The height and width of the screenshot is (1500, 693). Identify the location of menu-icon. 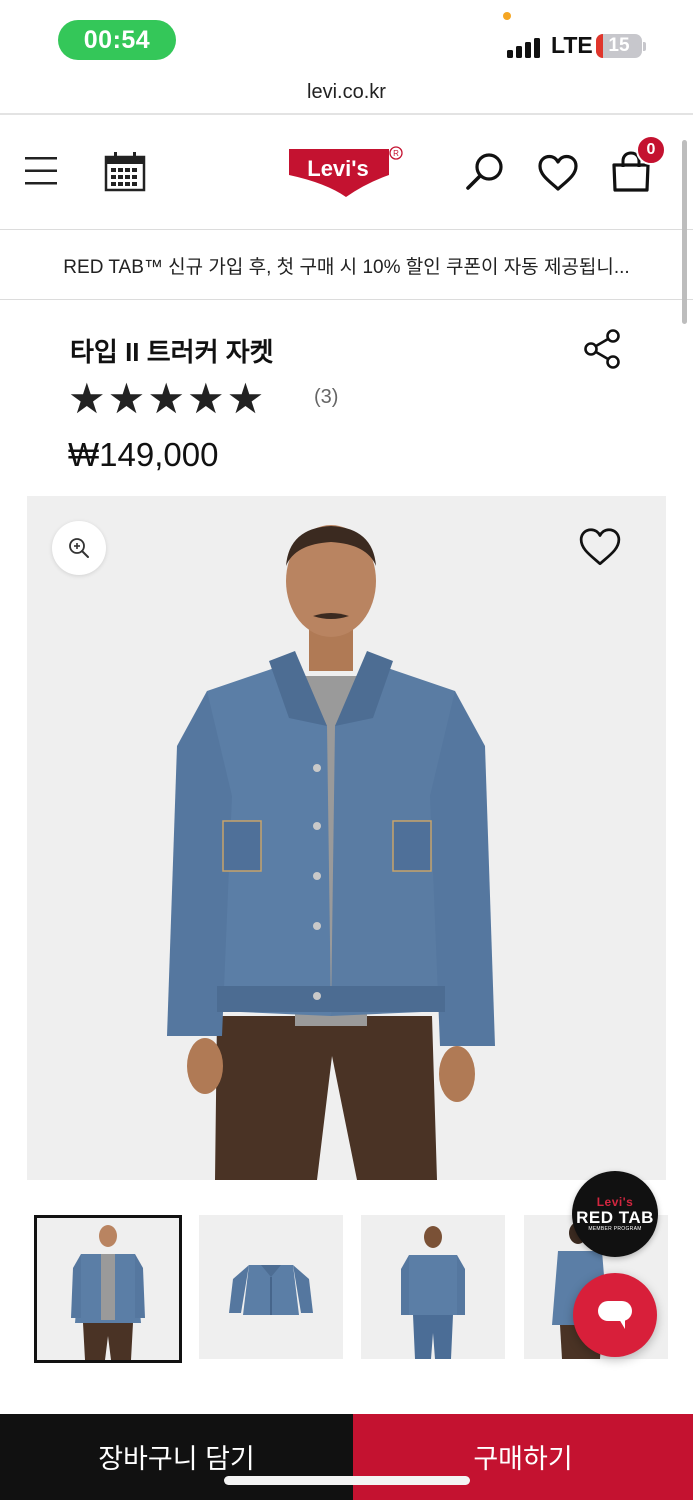
(41, 171).